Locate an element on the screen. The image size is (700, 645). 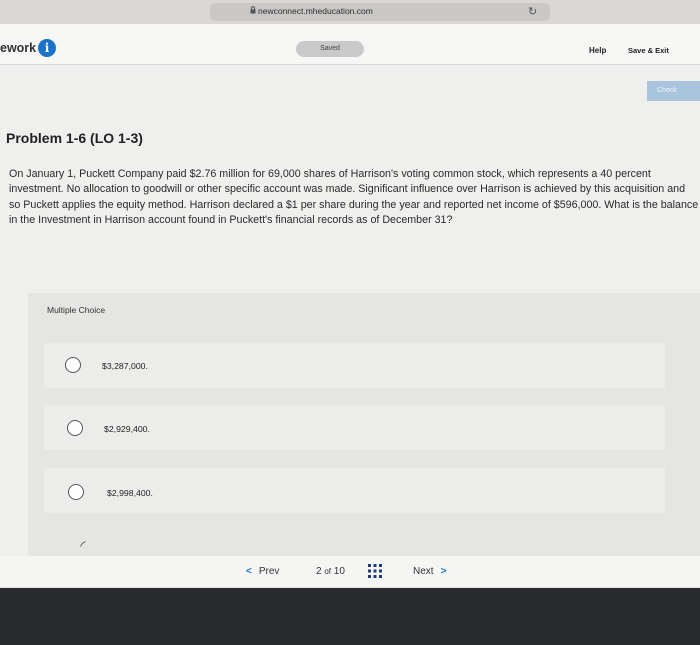
chevron-left-icon: < is located at coordinates (249, 571).